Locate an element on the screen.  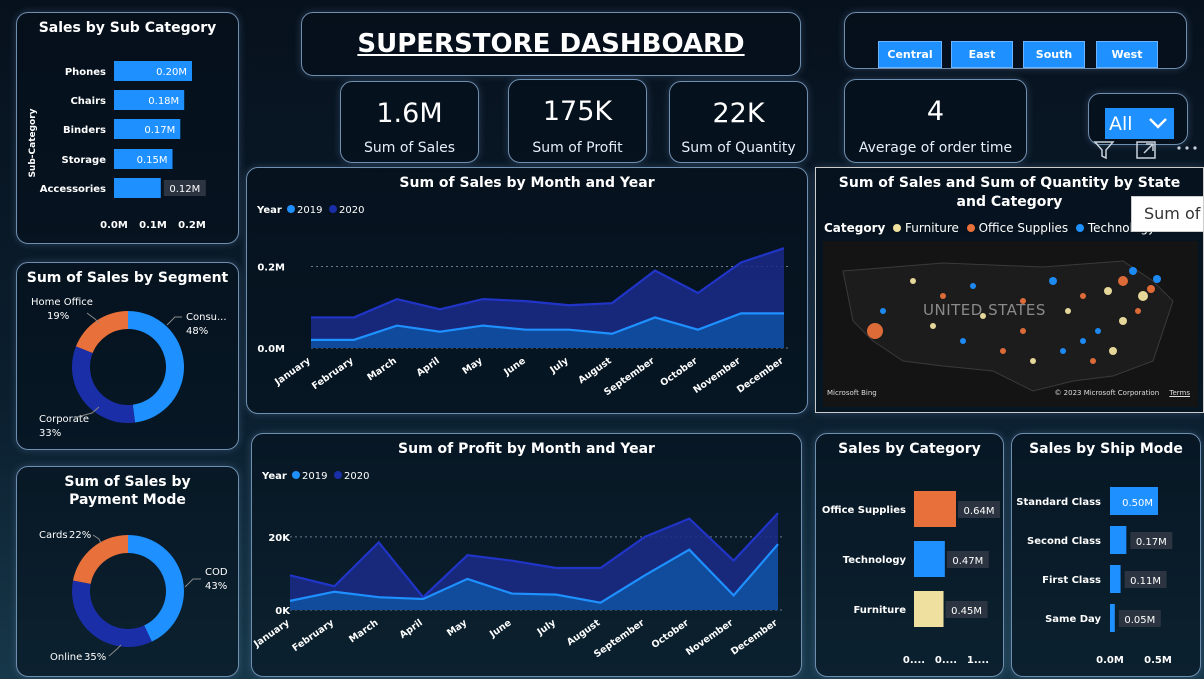
bing-logo-text: Microsoft Bing is located at coordinates (852, 393).